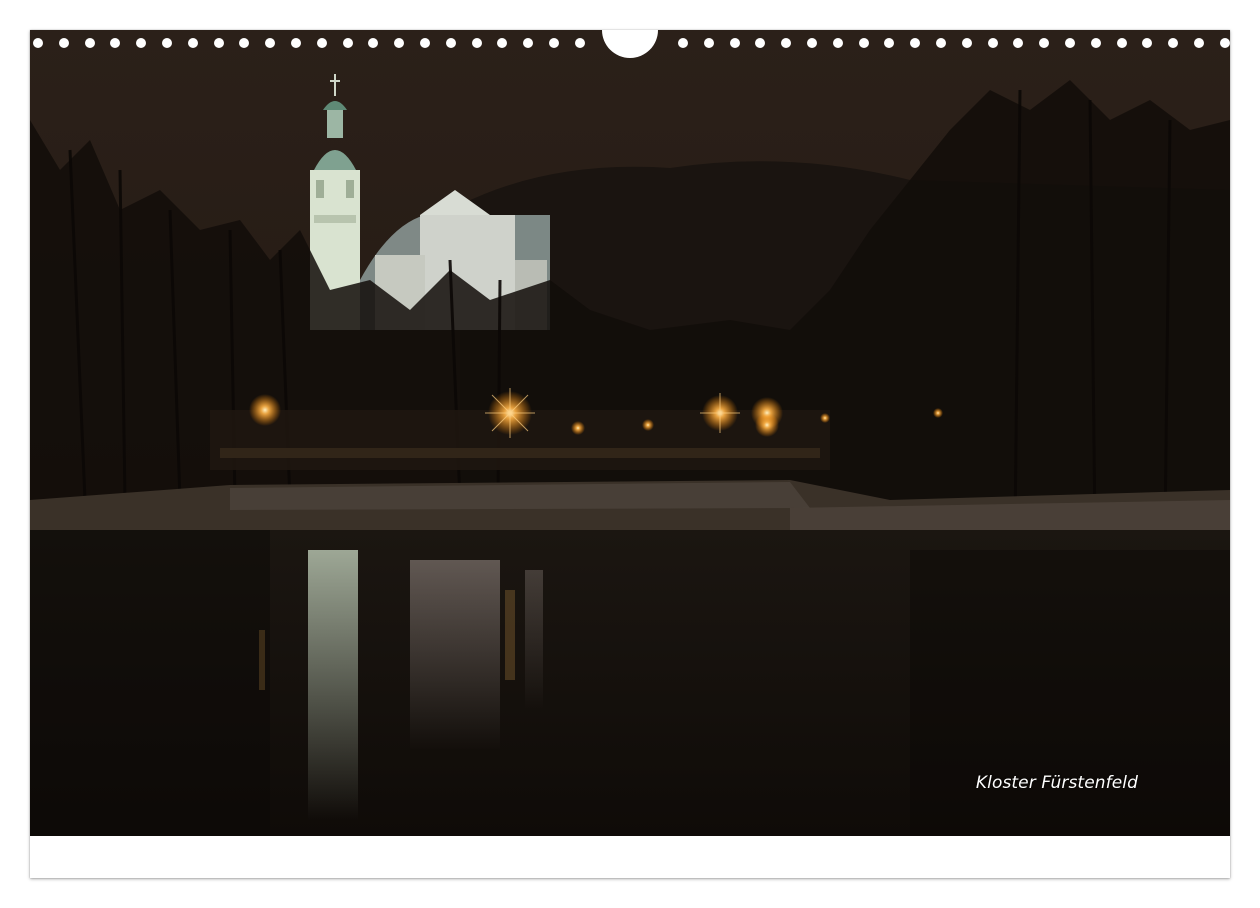 The width and height of the screenshot is (1260, 908). What do you see at coordinates (455, 655) in the screenshot?
I see `church-reflection` at bounding box center [455, 655].